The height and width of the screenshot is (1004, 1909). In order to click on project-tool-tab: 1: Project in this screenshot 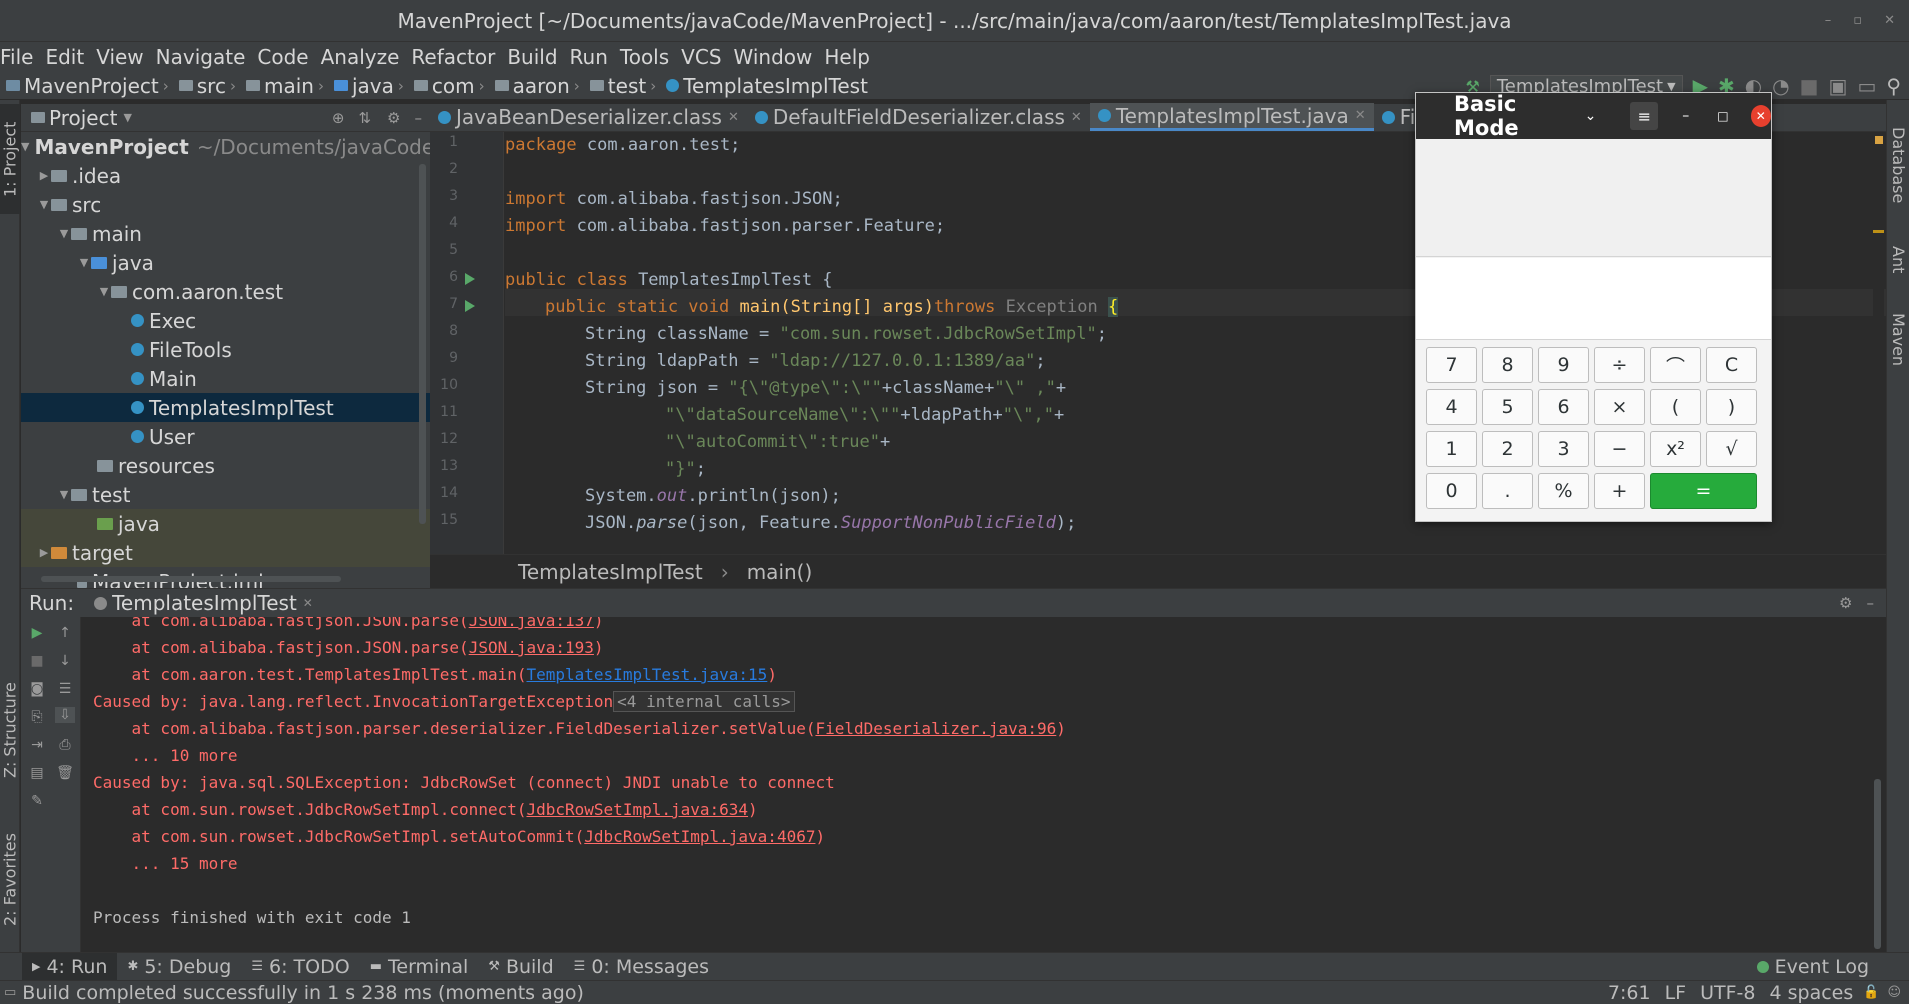, I will do `click(10, 159)`.